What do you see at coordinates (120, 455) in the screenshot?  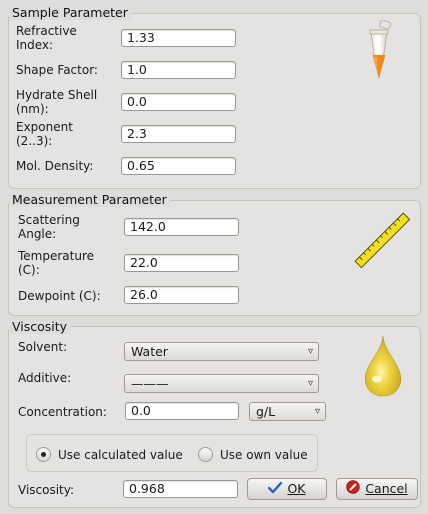 I see `use-calculated-label: Use calculated value` at bounding box center [120, 455].